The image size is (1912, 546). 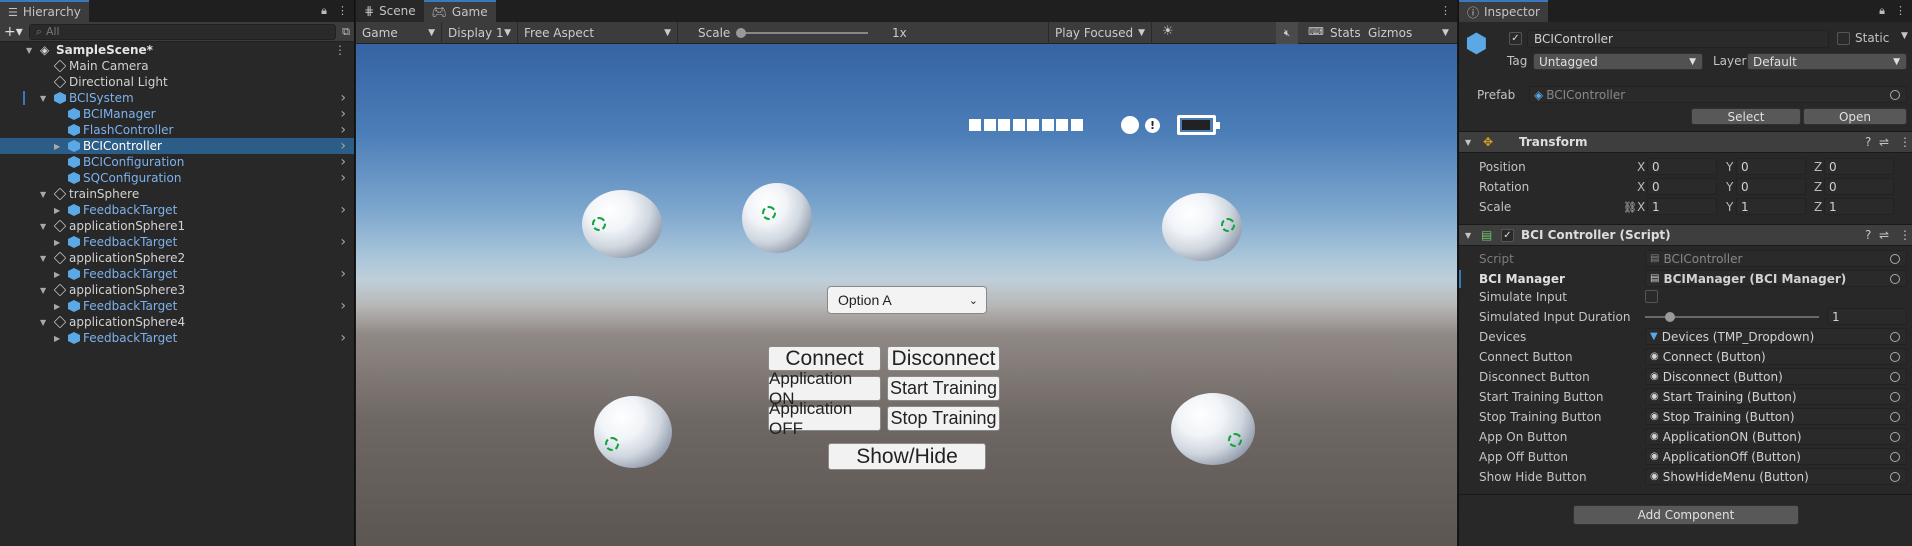 What do you see at coordinates (13, 32) in the screenshot?
I see `add-icon: +▾` at bounding box center [13, 32].